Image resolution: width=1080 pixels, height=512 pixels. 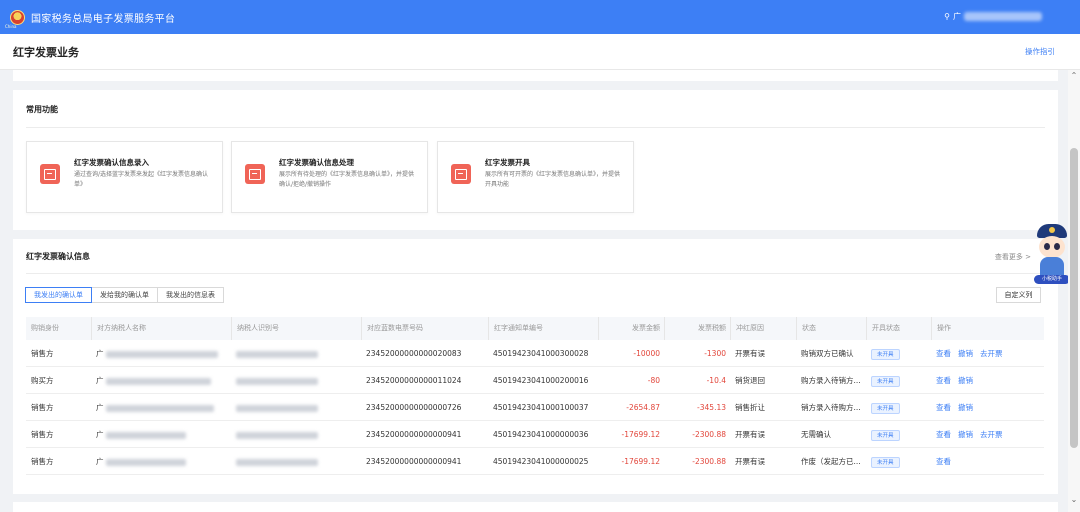 I want to click on cell-reason: 销货退回, so click(x=750, y=380).